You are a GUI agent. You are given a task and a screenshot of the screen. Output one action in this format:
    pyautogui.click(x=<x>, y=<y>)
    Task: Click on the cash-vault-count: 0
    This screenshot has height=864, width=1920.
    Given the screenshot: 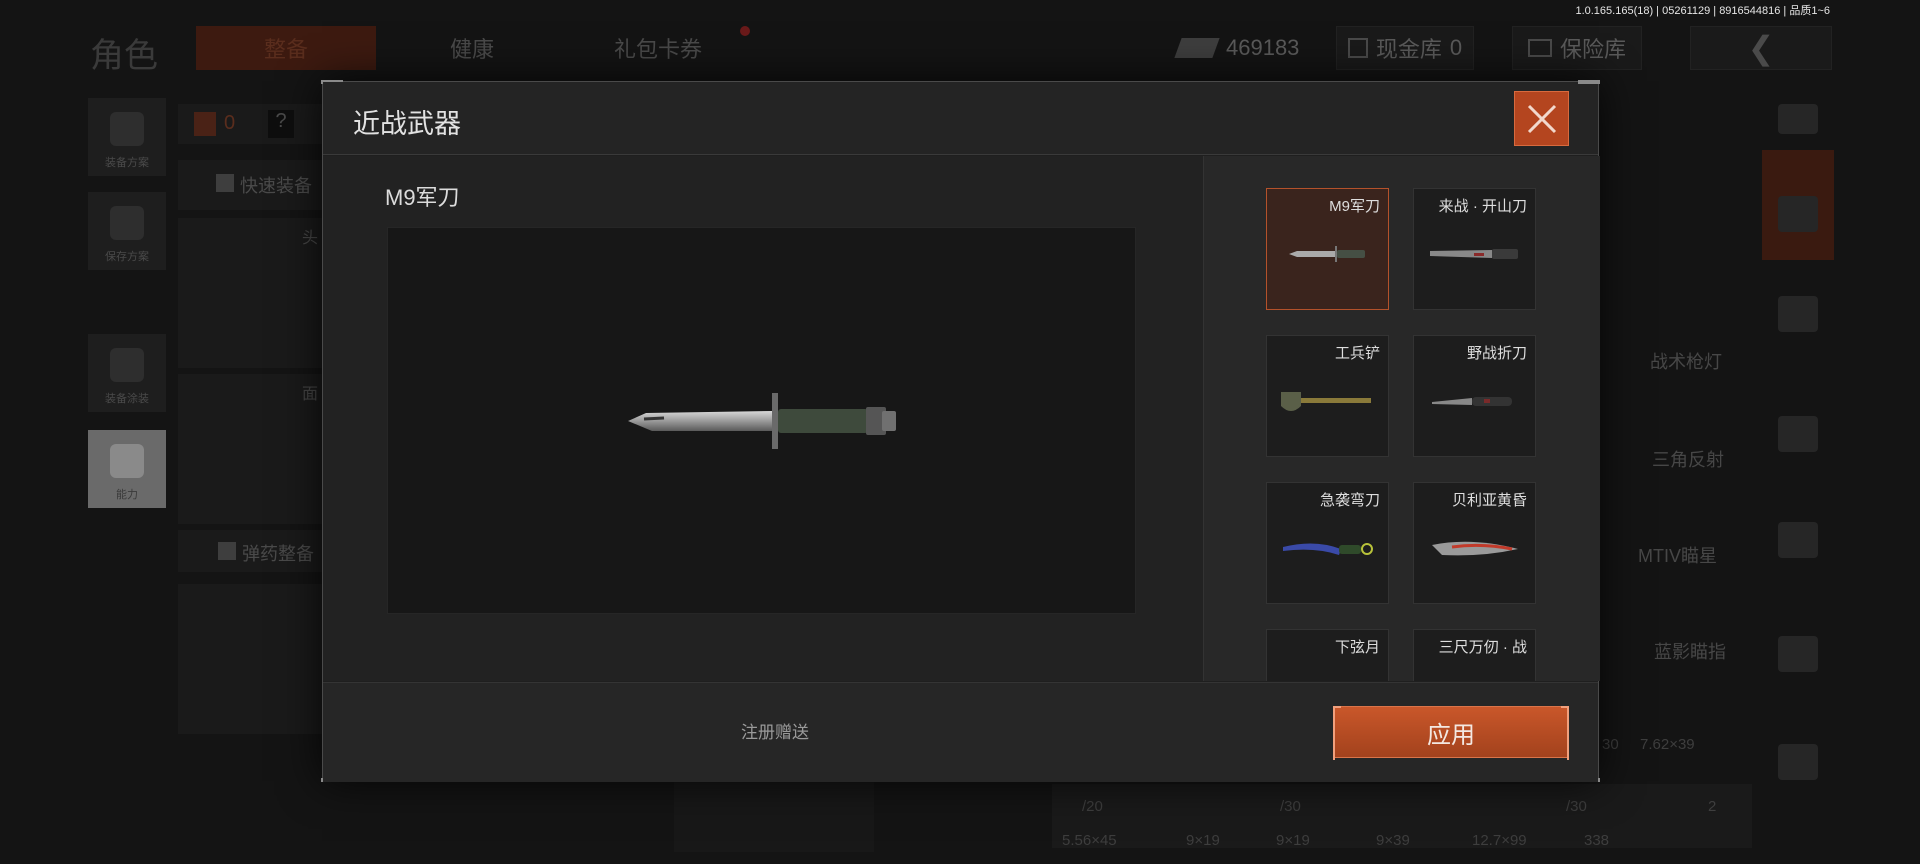 What is the action you would take?
    pyautogui.click(x=1456, y=47)
    